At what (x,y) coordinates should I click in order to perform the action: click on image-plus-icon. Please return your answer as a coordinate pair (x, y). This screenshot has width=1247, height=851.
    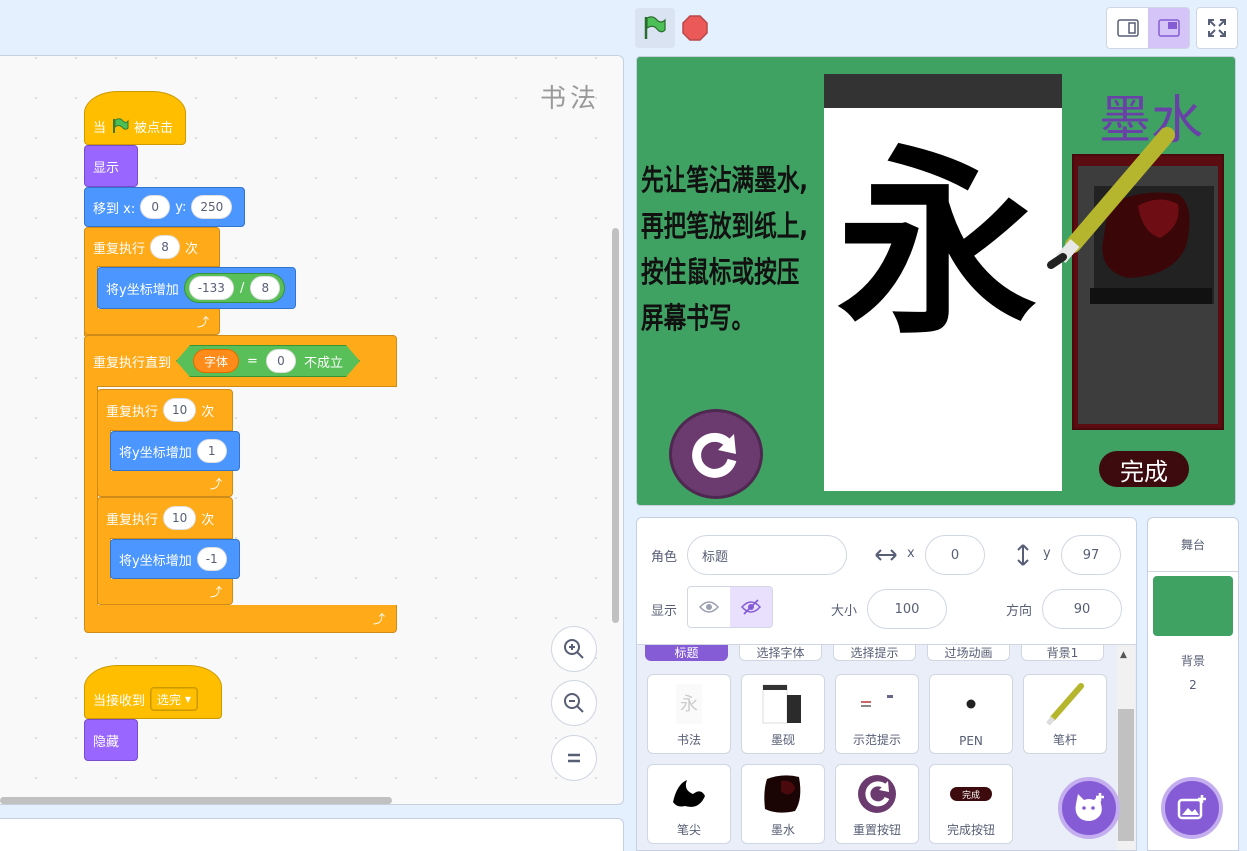
    Looking at the image, I should click on (1191, 807).